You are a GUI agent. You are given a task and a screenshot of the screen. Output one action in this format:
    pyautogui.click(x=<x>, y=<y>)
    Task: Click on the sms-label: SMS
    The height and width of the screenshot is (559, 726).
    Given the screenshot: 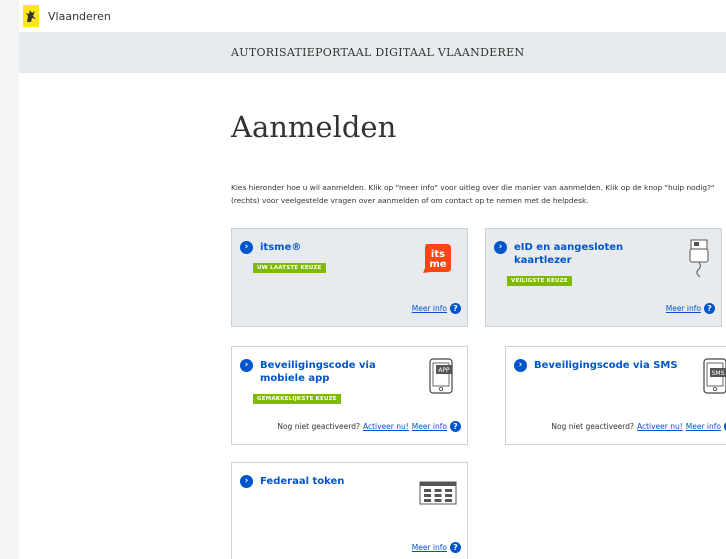 What is the action you would take?
    pyautogui.click(x=718, y=373)
    